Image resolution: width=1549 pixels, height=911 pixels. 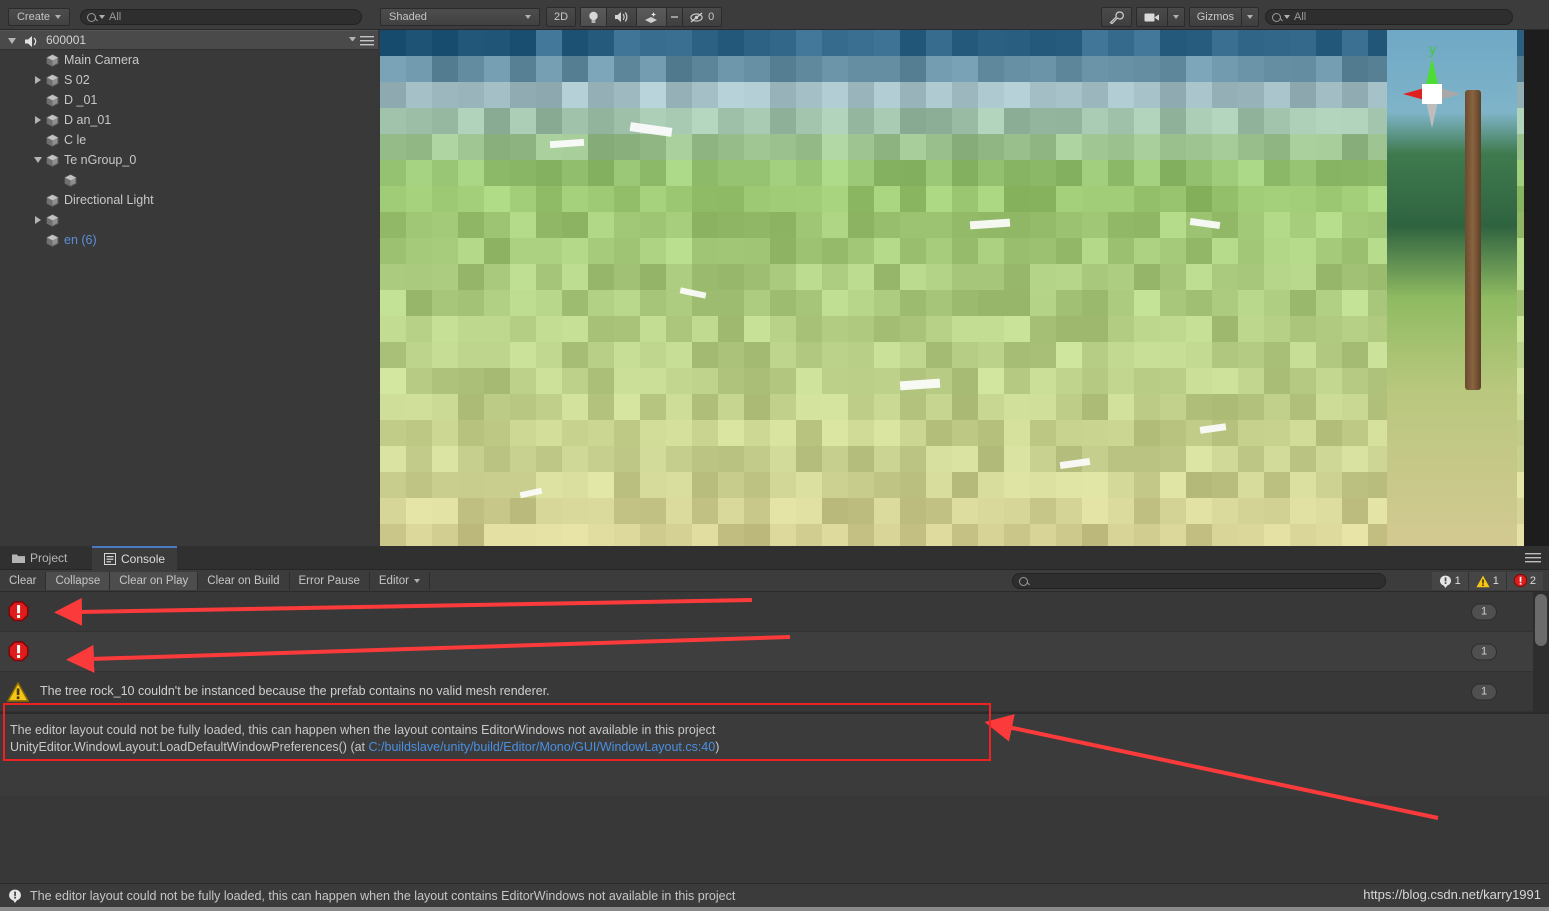 What do you see at coordinates (1541, 652) in the screenshot?
I see `console-log-scrollbar` at bounding box center [1541, 652].